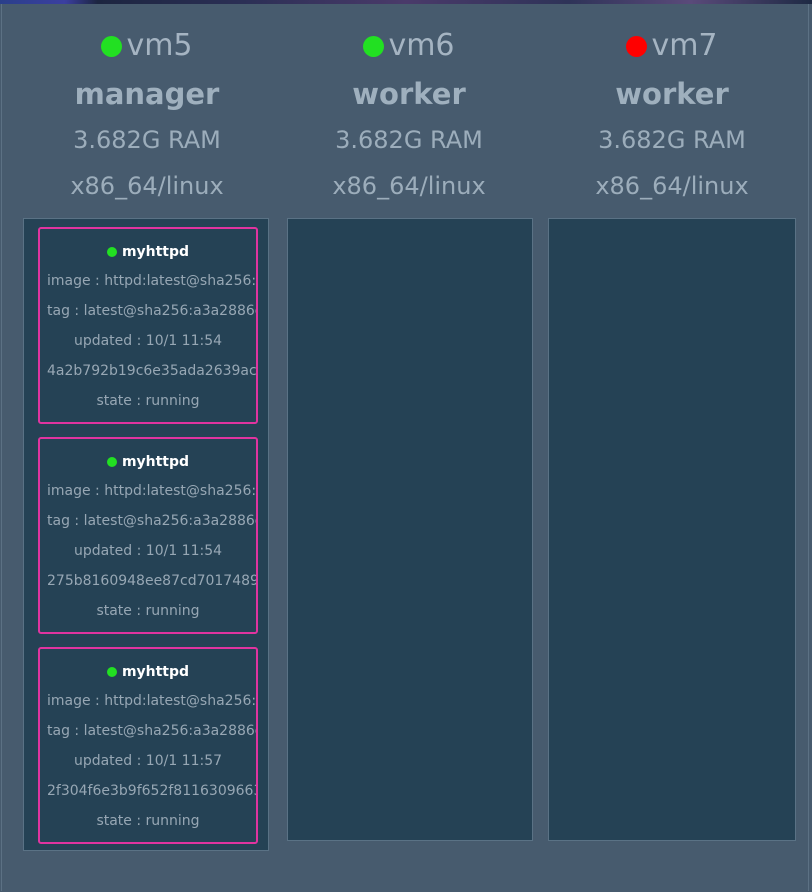 This screenshot has height=892, width=812. Describe the element at coordinates (151, 371) in the screenshot. I see `task-id: 4a2b792b19c6e35ada2639ac7` at that location.